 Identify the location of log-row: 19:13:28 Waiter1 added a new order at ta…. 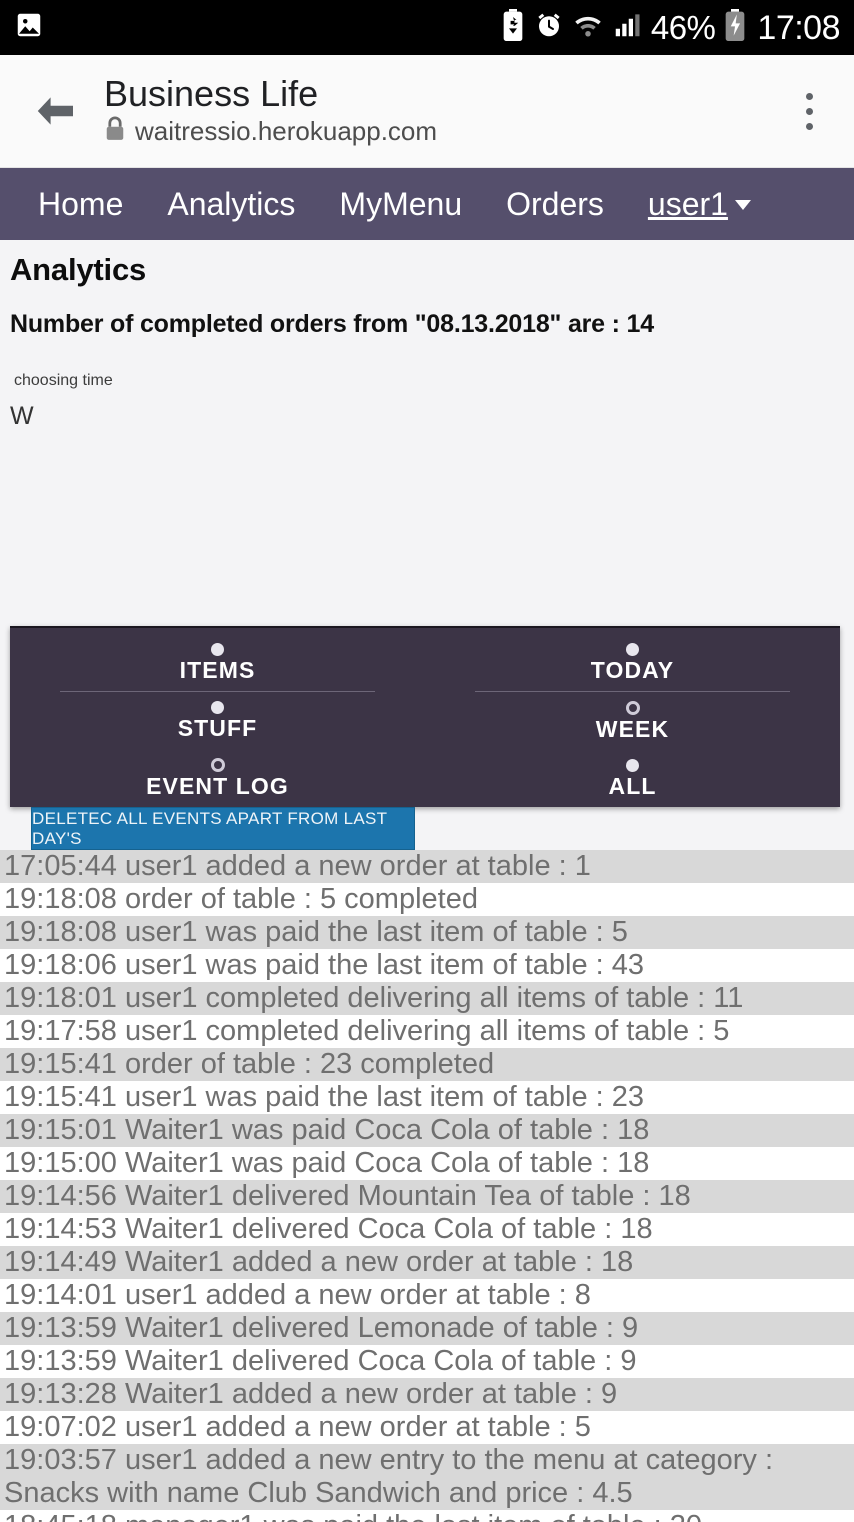
(427, 1394).